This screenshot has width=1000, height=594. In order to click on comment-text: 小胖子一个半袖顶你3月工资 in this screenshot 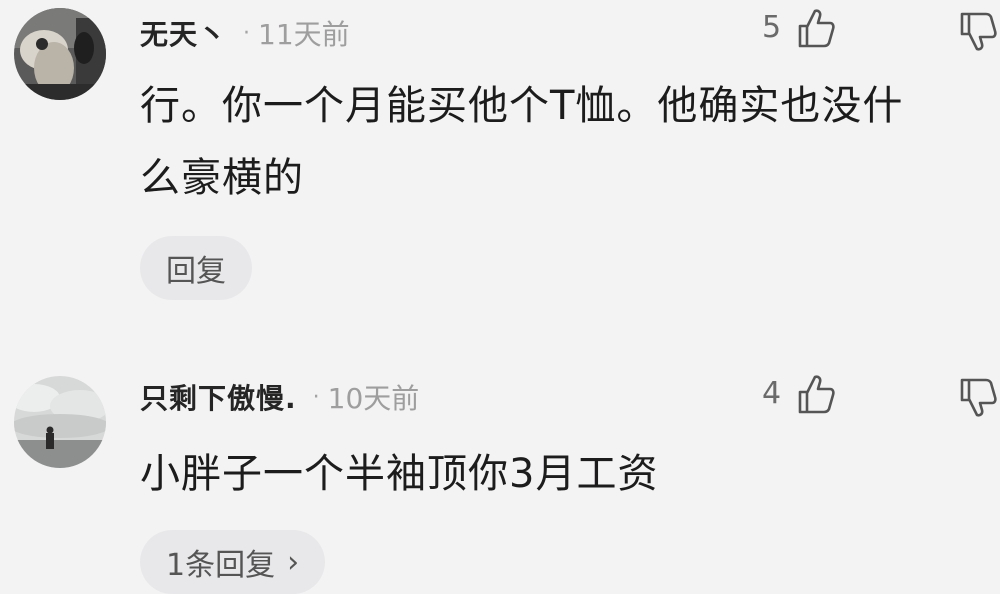, I will do `click(570, 474)`.